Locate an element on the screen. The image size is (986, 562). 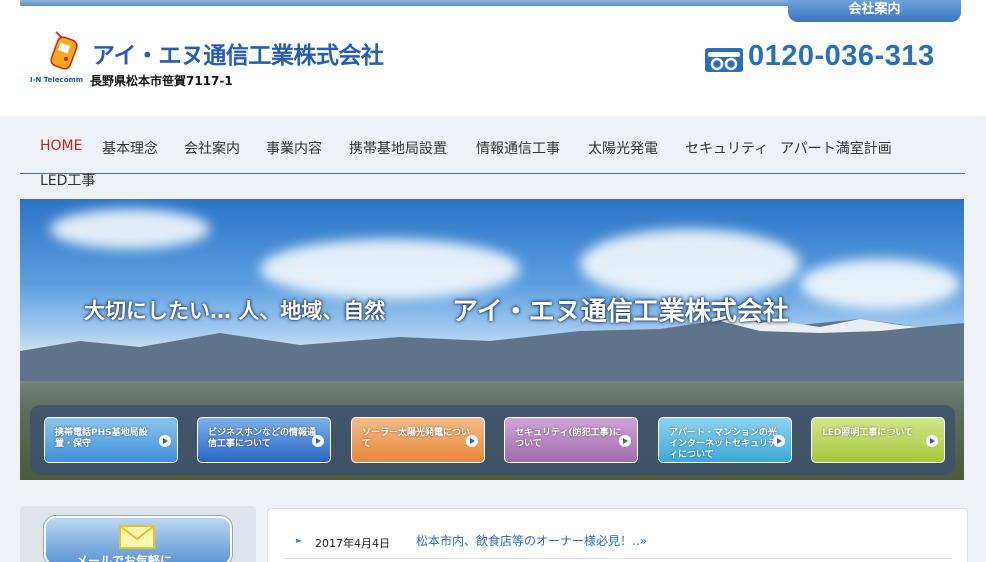
news-link: 松本市内、飲食店等のオーナー様必見！..» is located at coordinates (531, 540).